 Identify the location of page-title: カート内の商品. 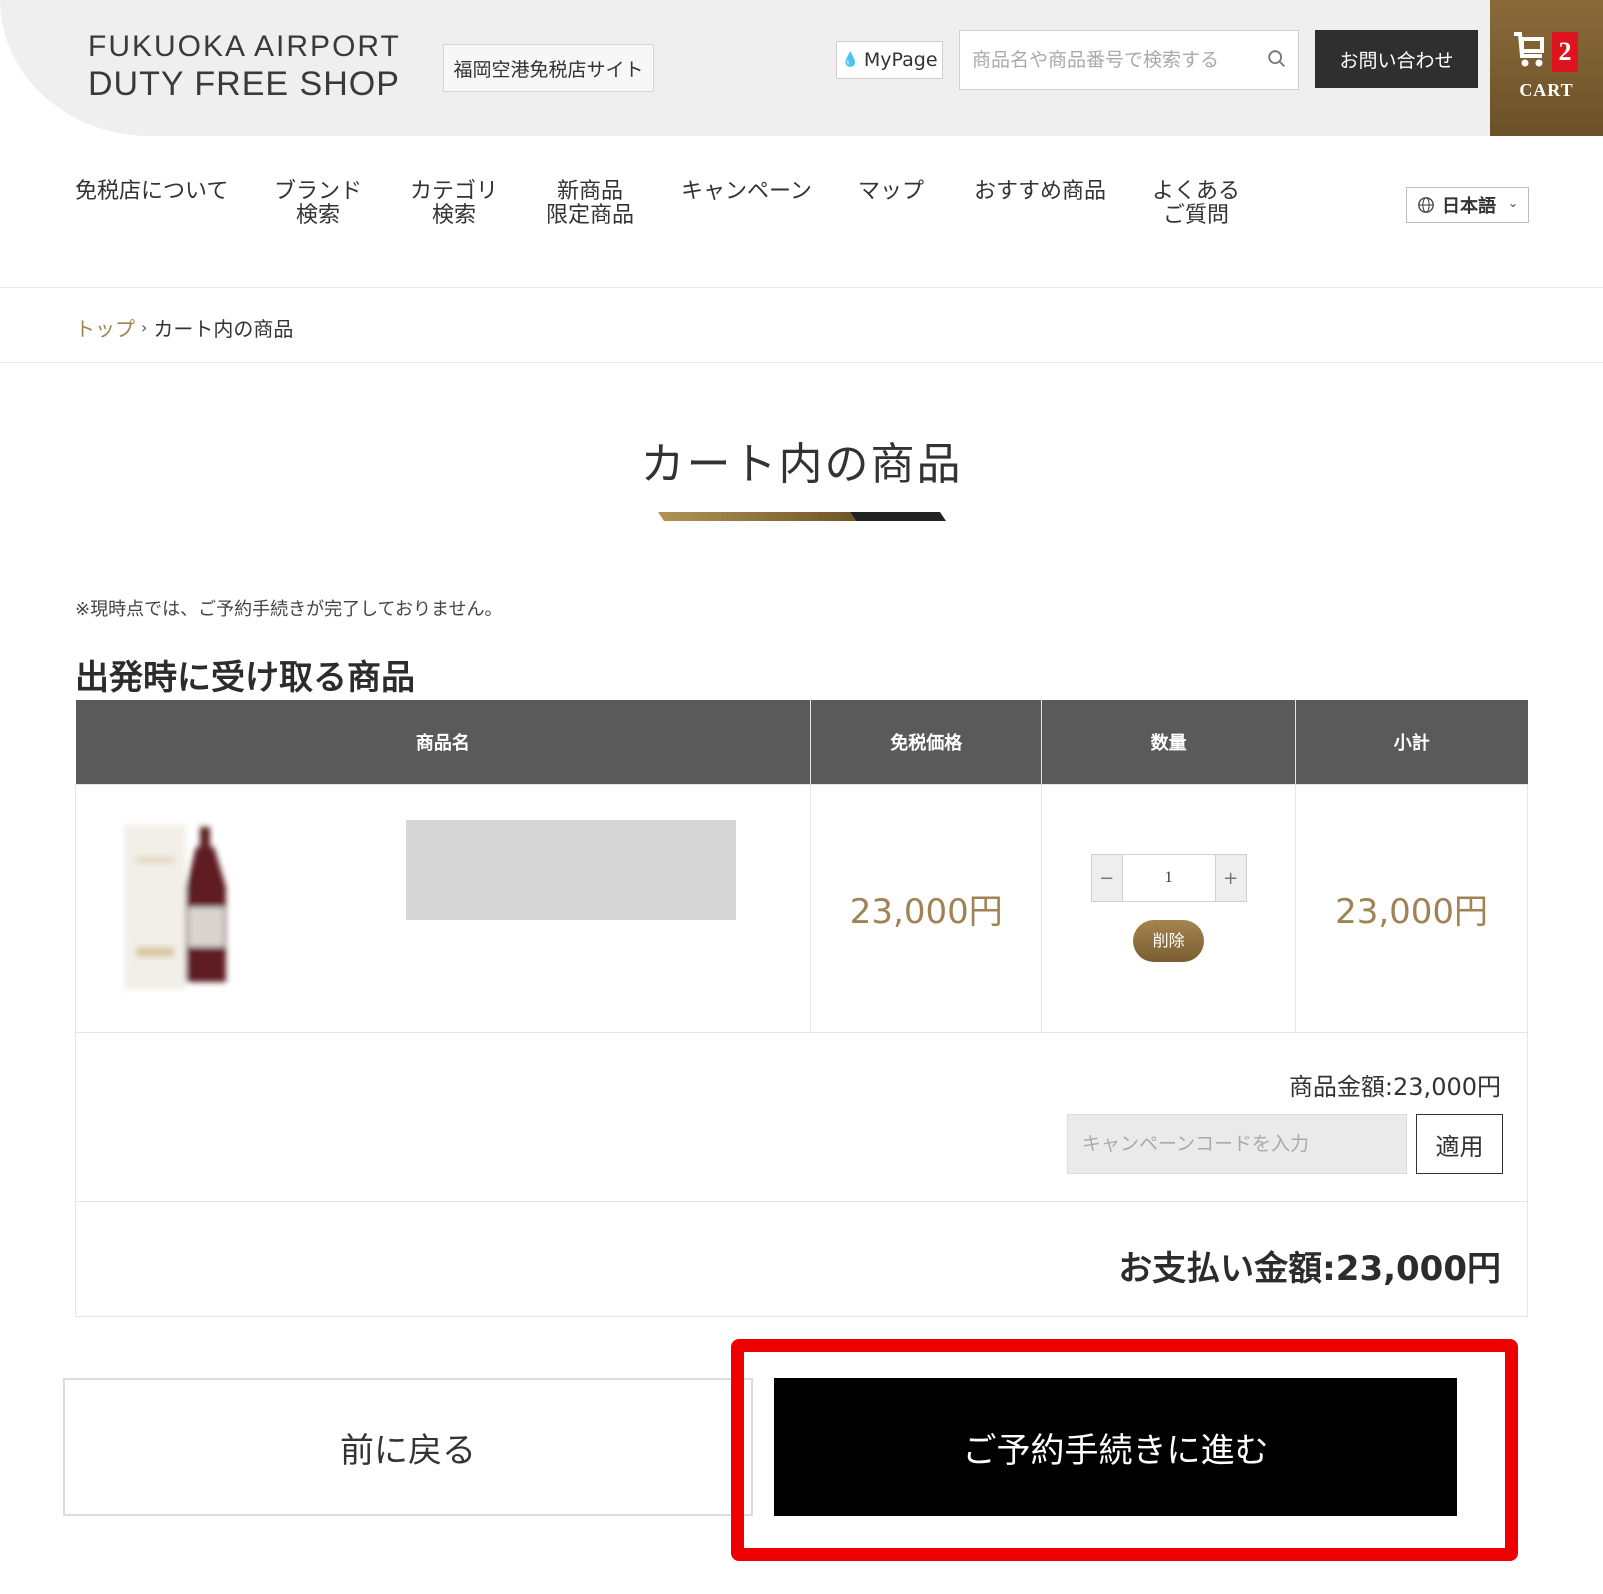
(801, 464).